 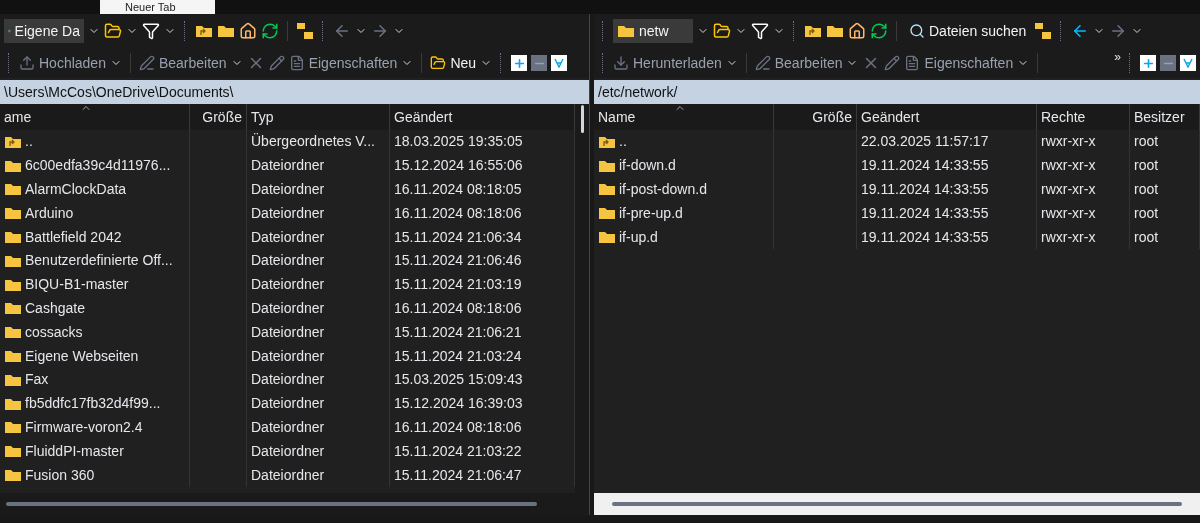 I want to click on file-name: if-post-down.d, so click(x=663, y=189).